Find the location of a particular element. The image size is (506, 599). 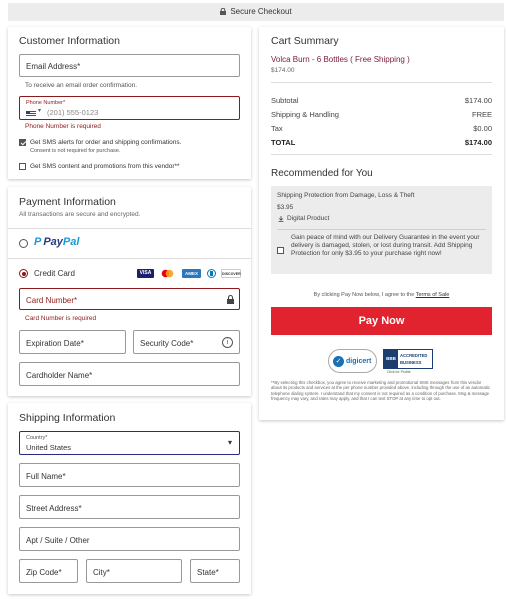

full-name-field: Full Name* is located at coordinates (129, 475).